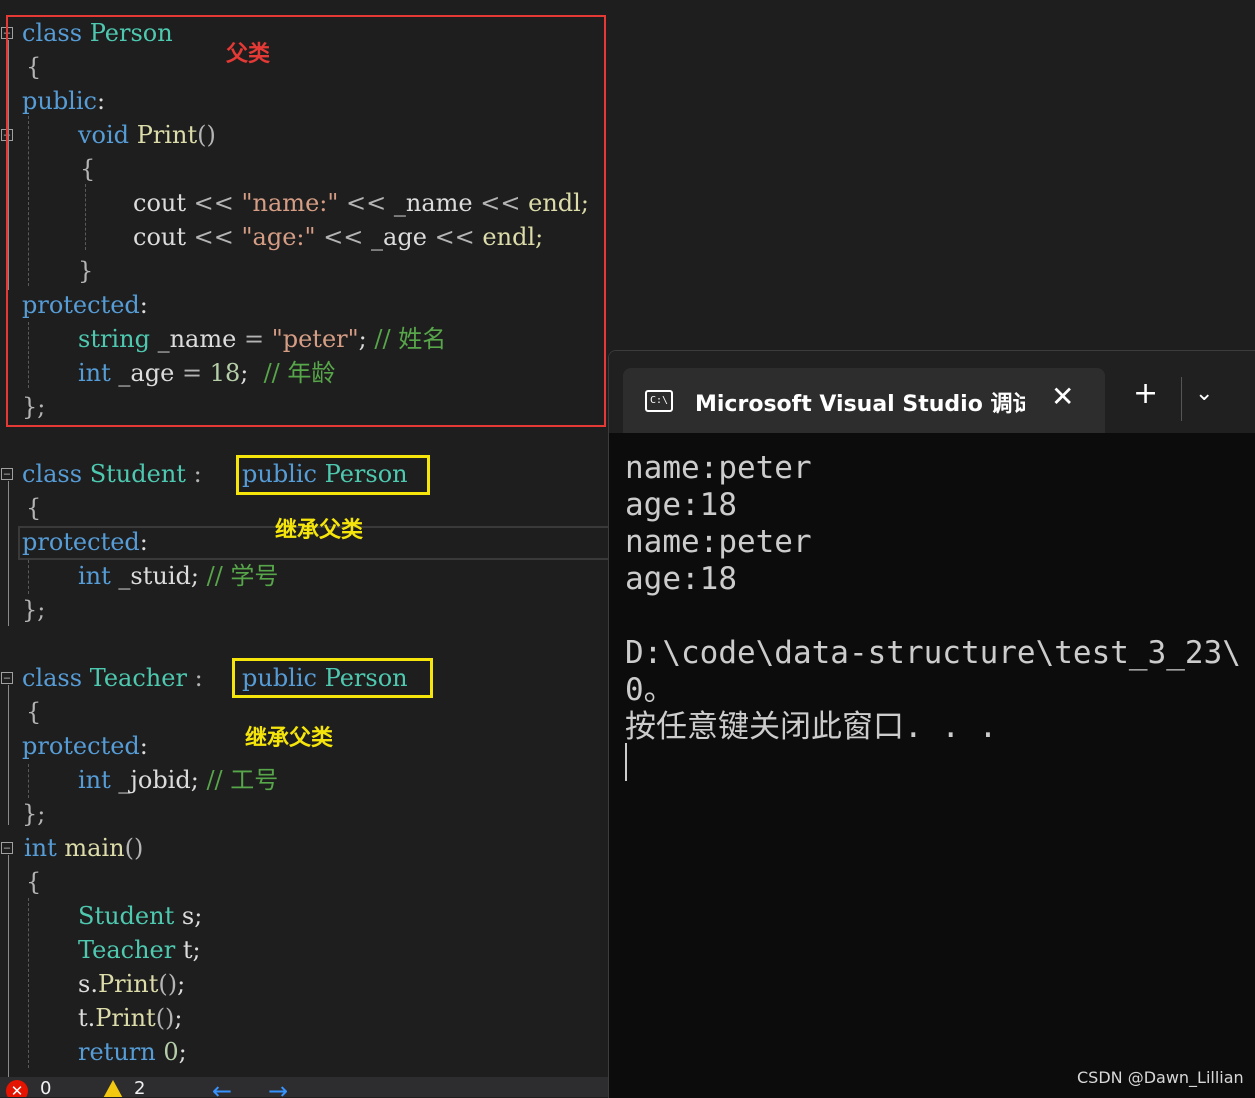 This screenshot has width=1255, height=1098. What do you see at coordinates (112, 474) in the screenshot?
I see `code-line: class Student :` at bounding box center [112, 474].